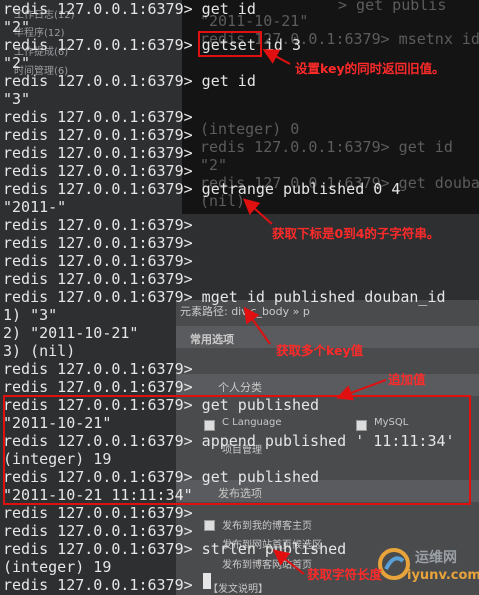 This screenshot has width=479, height=595. Describe the element at coordinates (407, 379) in the screenshot. I see `note-append: 追加值` at that location.